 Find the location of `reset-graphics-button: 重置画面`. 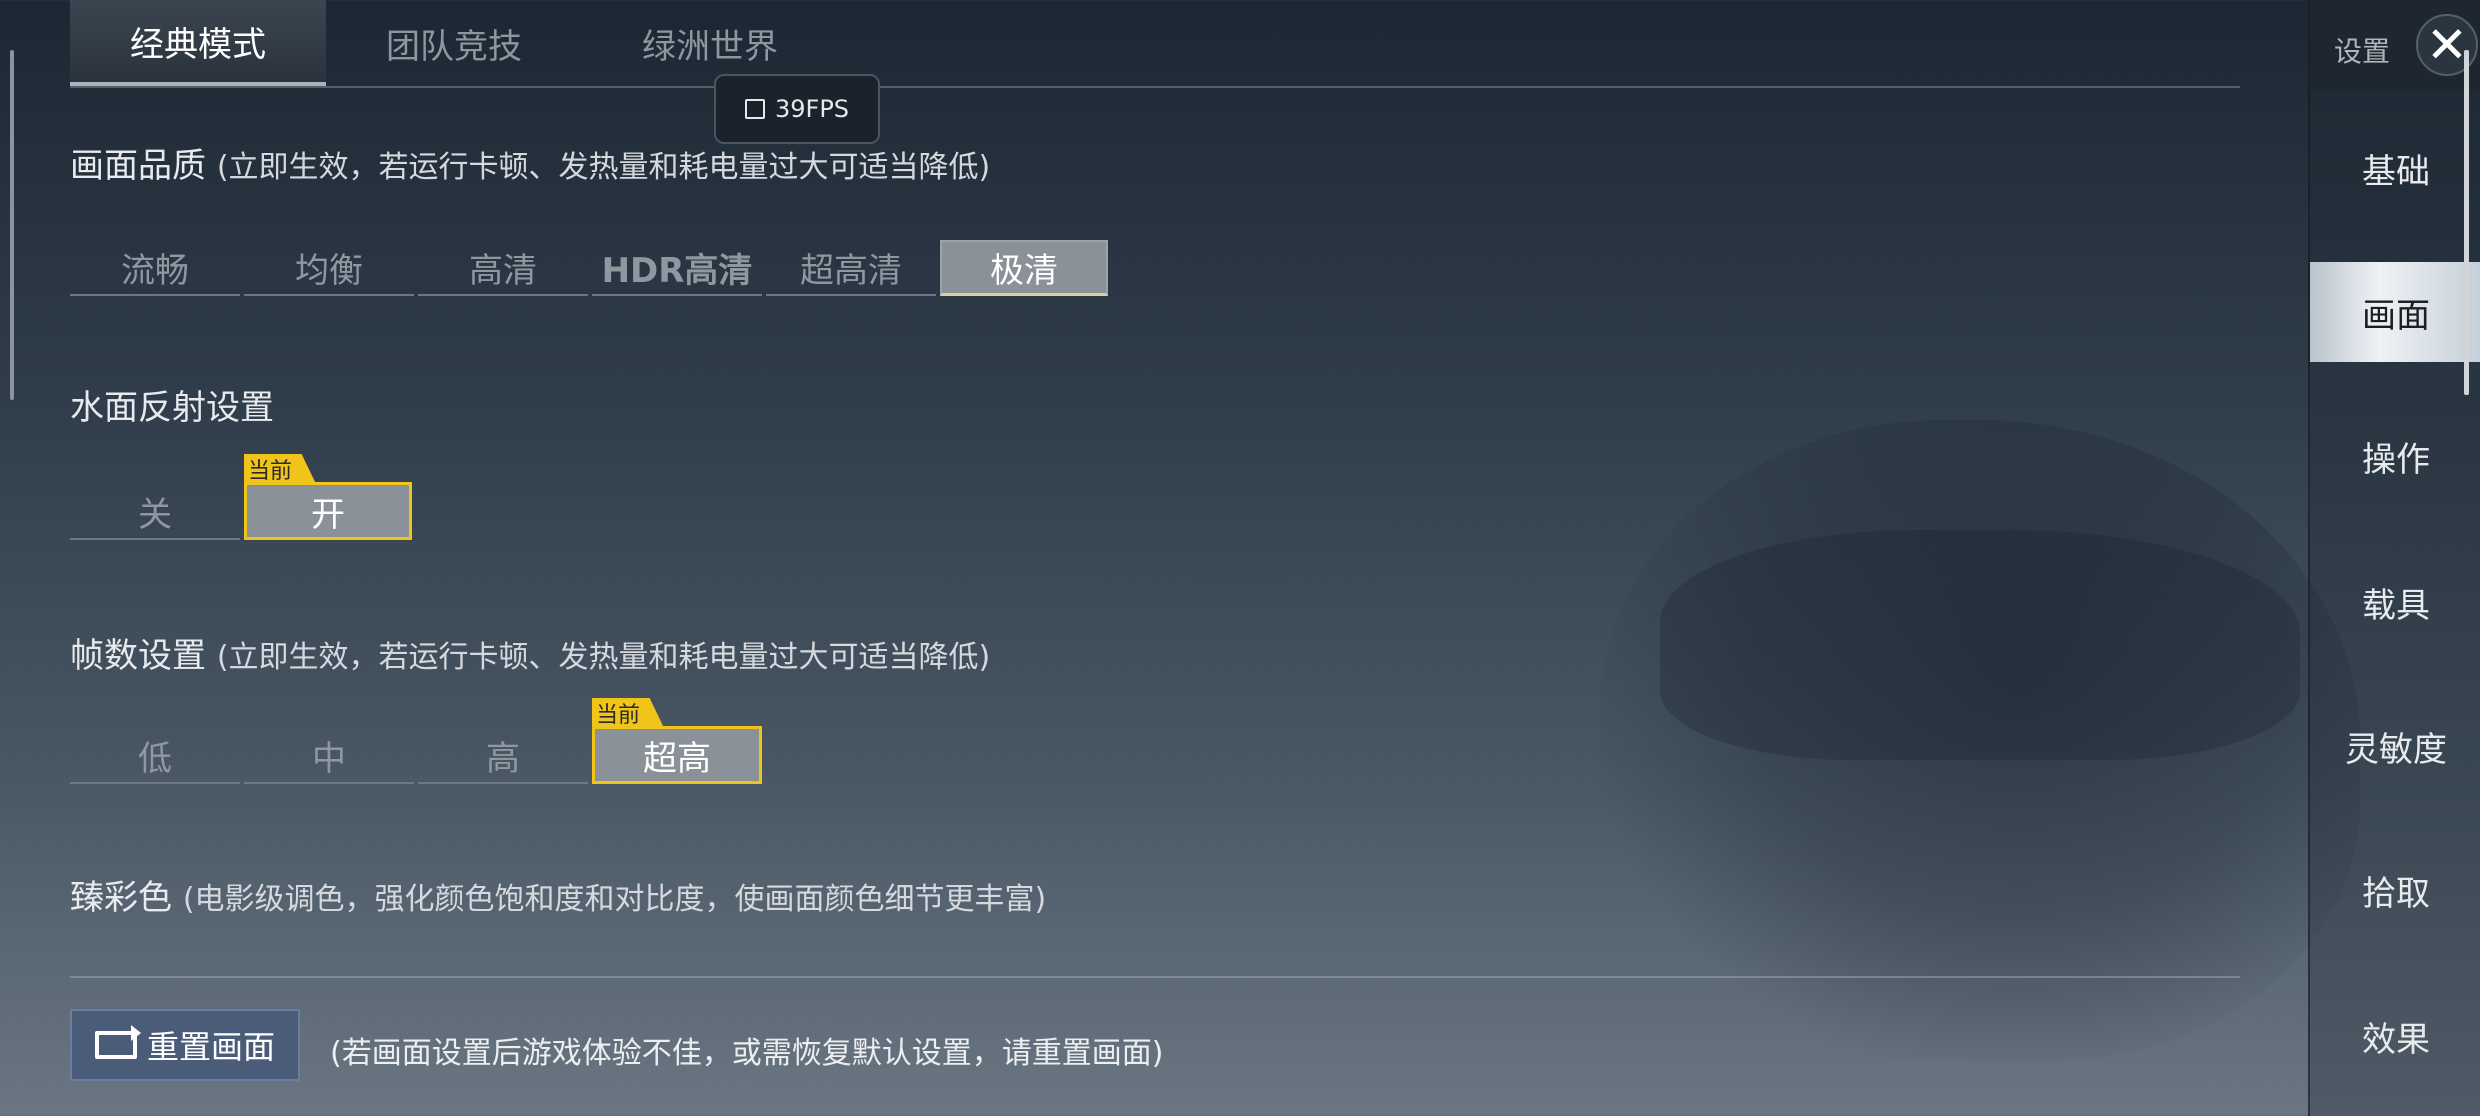

reset-graphics-button: 重置画面 is located at coordinates (185, 1045).